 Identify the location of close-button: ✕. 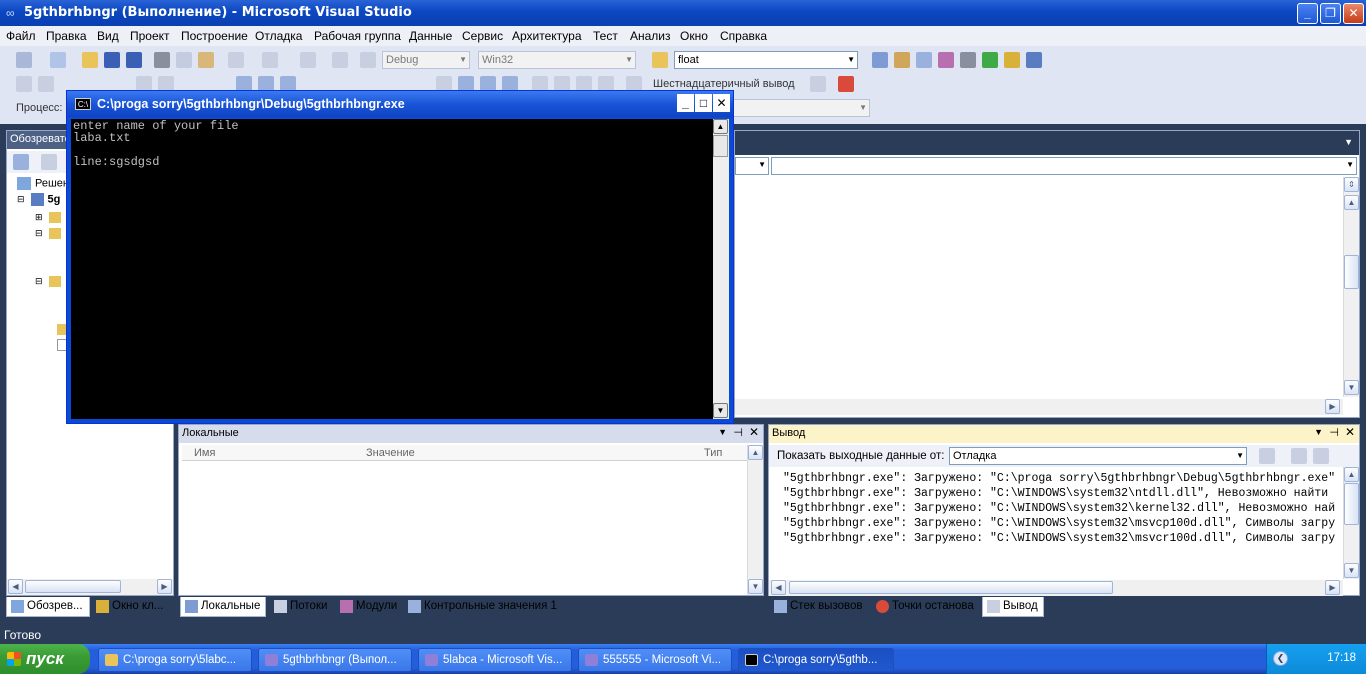
(1353, 13).